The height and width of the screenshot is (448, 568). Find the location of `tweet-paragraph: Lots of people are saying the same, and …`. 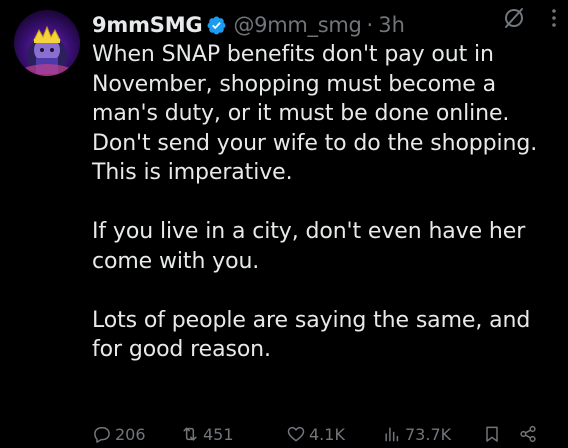

tweet-paragraph: Lots of people are saying the same, and … is located at coordinates (311, 335).